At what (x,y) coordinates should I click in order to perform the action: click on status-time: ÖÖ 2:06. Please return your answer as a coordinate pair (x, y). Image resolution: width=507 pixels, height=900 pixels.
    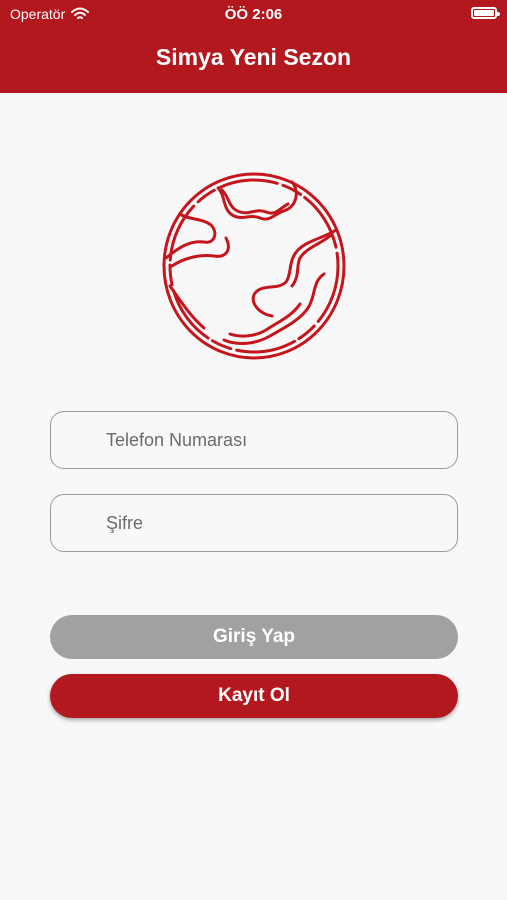
    Looking at the image, I should click on (253, 14).